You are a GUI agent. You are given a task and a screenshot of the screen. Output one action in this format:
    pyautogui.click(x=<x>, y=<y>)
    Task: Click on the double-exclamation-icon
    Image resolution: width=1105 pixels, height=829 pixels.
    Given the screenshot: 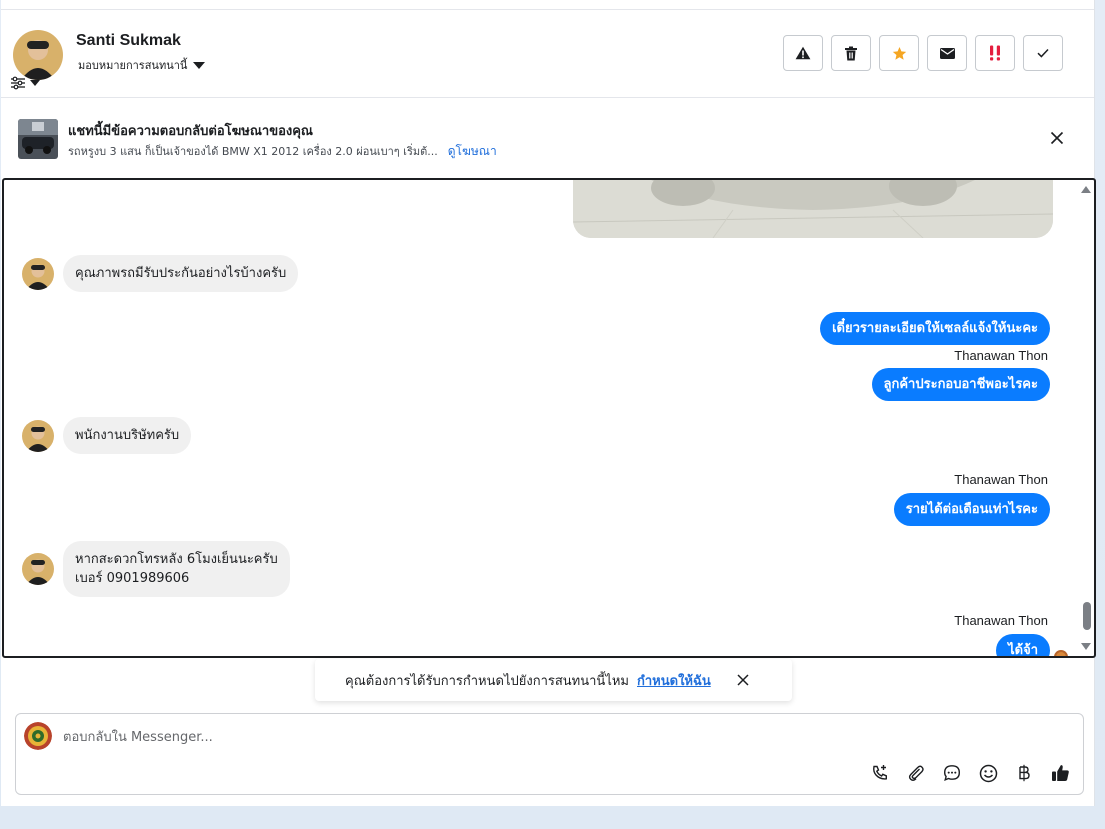 What is the action you would take?
    pyautogui.click(x=995, y=53)
    